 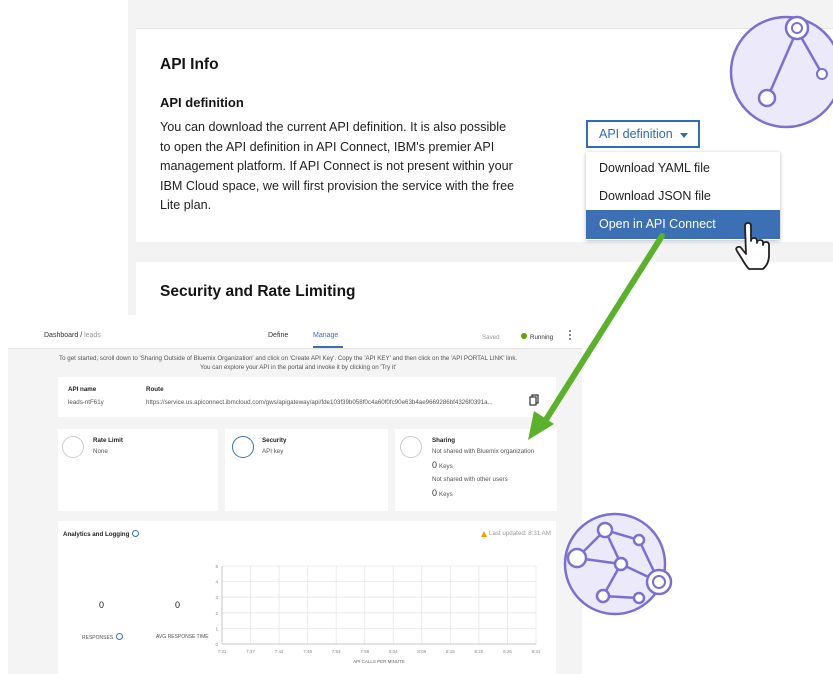 What do you see at coordinates (602, 331) in the screenshot?
I see `arrow-shaft` at bounding box center [602, 331].